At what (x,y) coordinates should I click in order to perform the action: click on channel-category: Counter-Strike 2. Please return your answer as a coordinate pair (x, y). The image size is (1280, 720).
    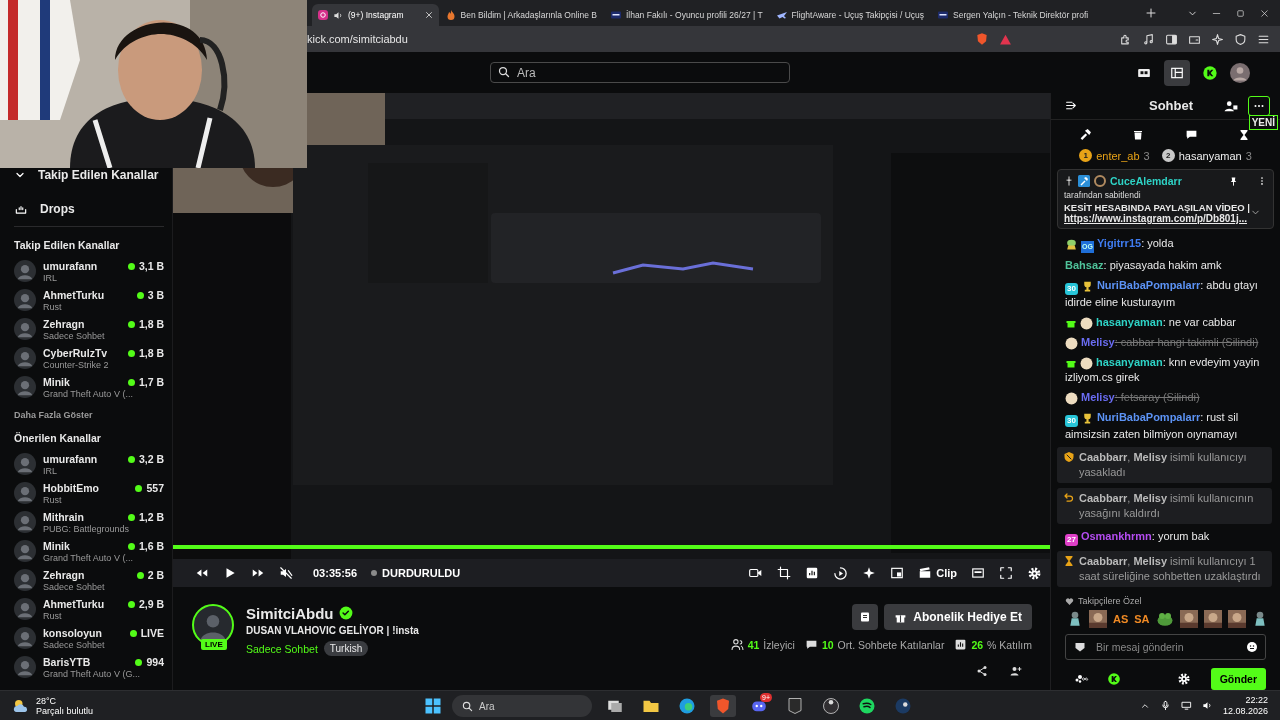
    Looking at the image, I should click on (103, 365).